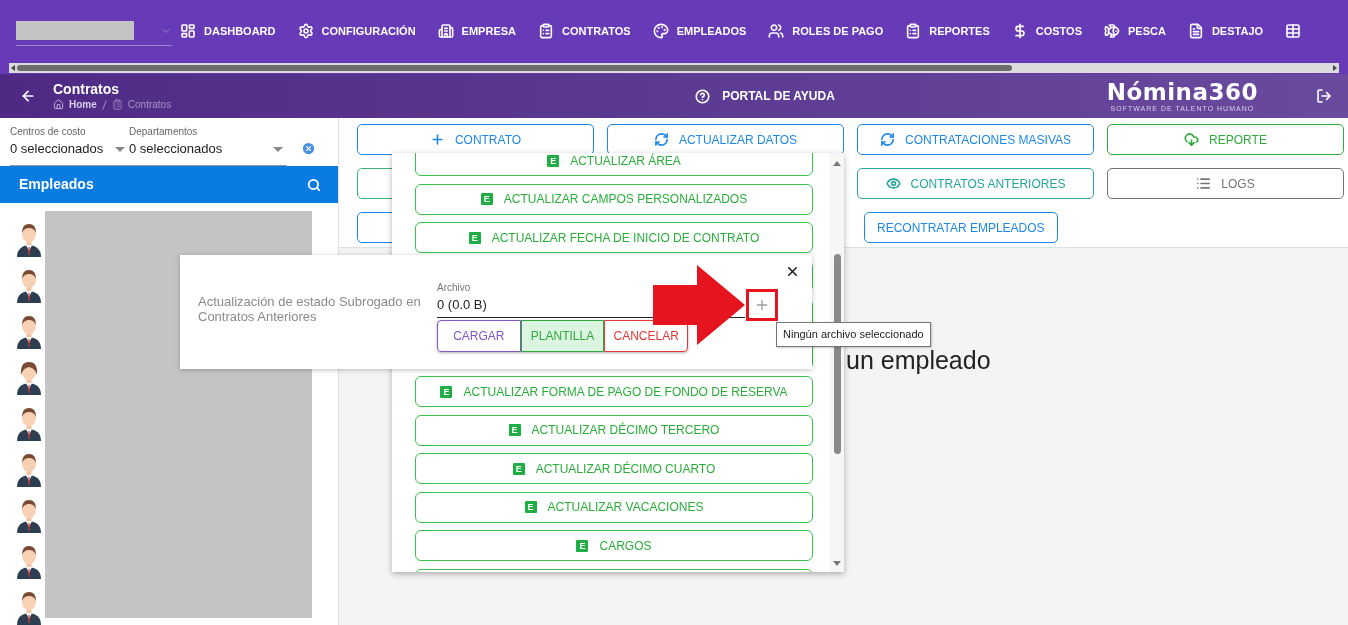 This screenshot has width=1348, height=625. Describe the element at coordinates (188, 31) in the screenshot. I see `dashboard-icon` at that location.